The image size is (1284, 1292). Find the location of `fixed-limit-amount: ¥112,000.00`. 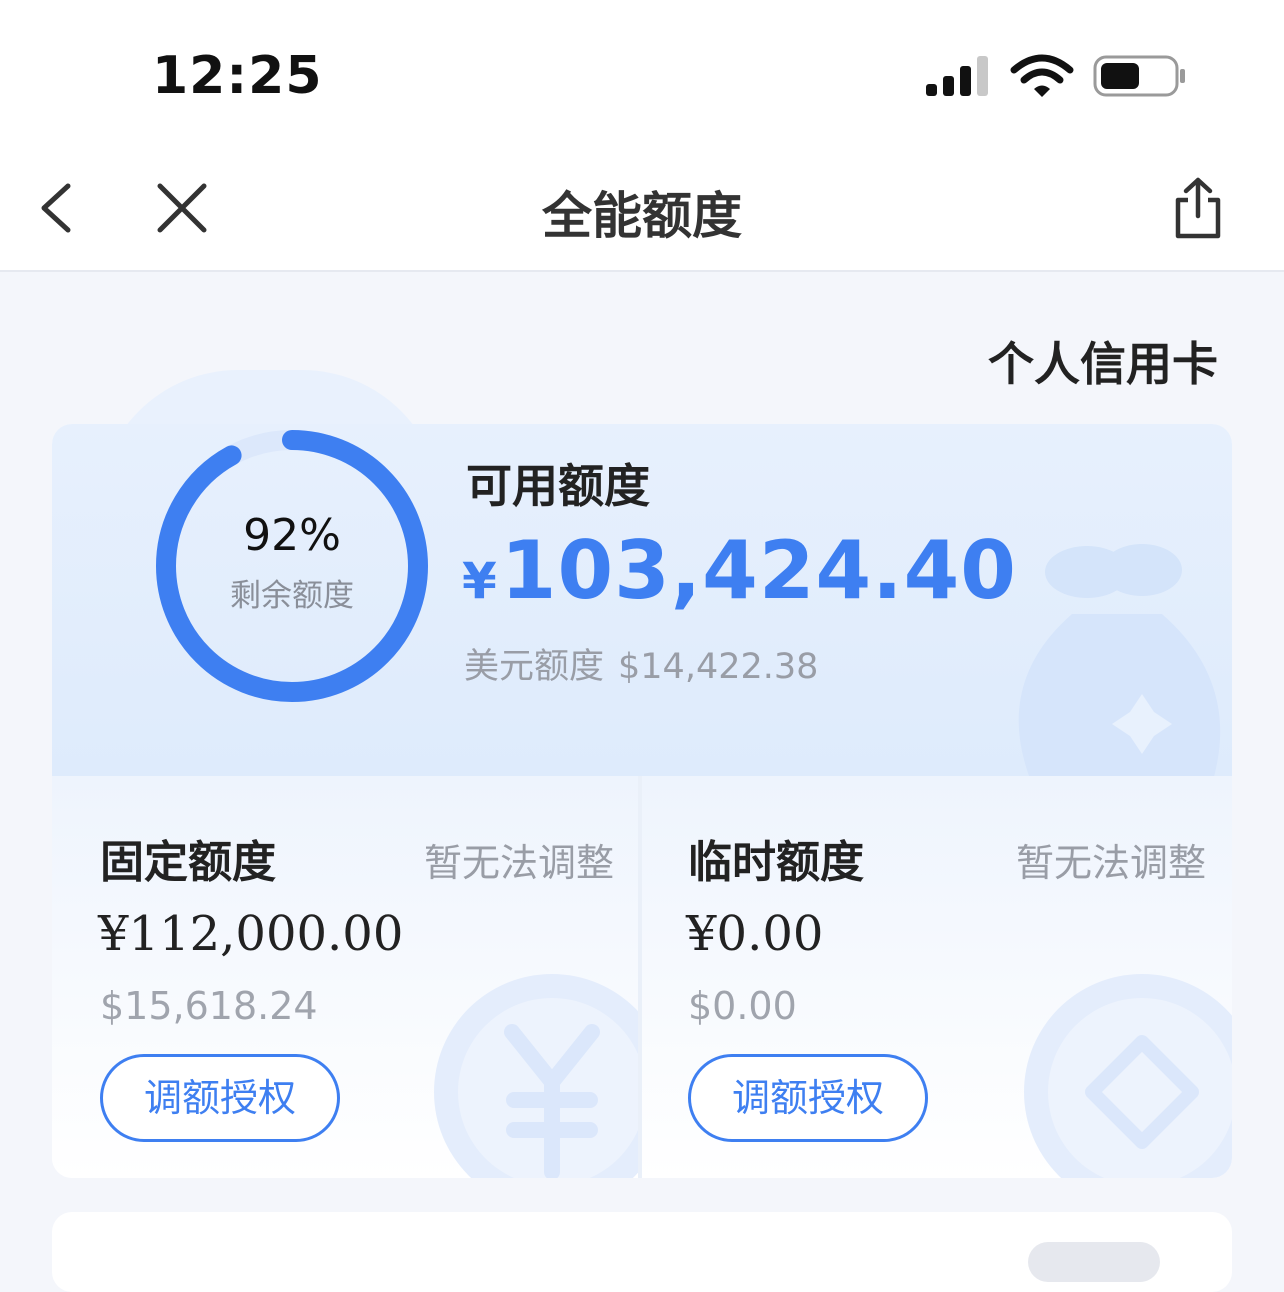

fixed-limit-amount: ¥112,000.00 is located at coordinates (251, 934).